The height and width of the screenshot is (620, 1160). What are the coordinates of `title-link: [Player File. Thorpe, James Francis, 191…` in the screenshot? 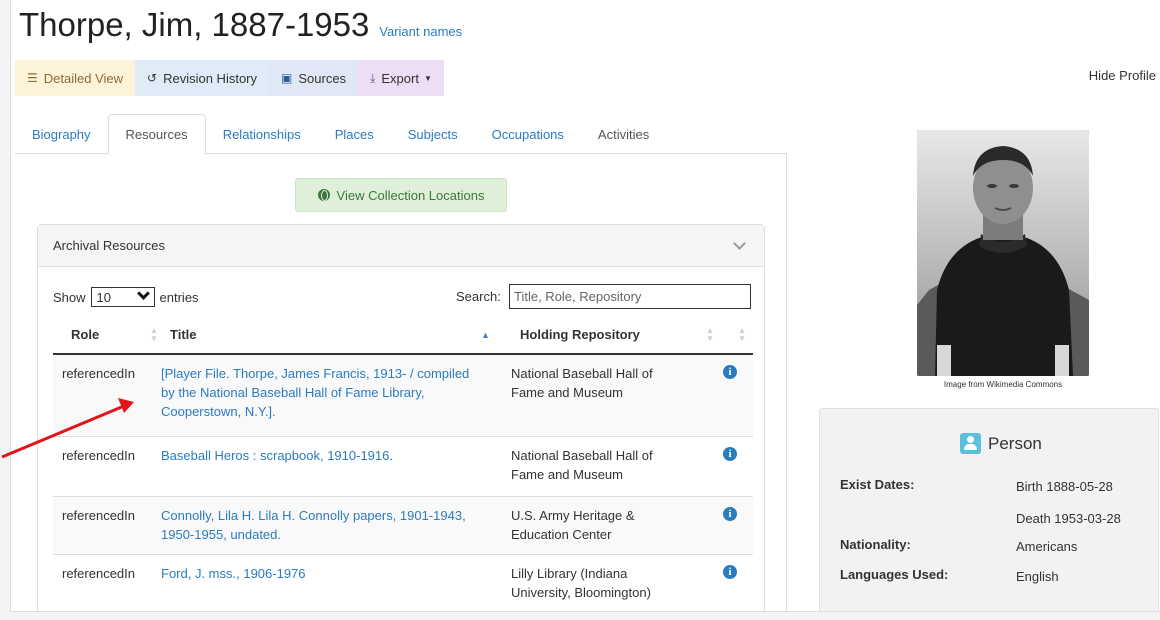 It's located at (321, 392).